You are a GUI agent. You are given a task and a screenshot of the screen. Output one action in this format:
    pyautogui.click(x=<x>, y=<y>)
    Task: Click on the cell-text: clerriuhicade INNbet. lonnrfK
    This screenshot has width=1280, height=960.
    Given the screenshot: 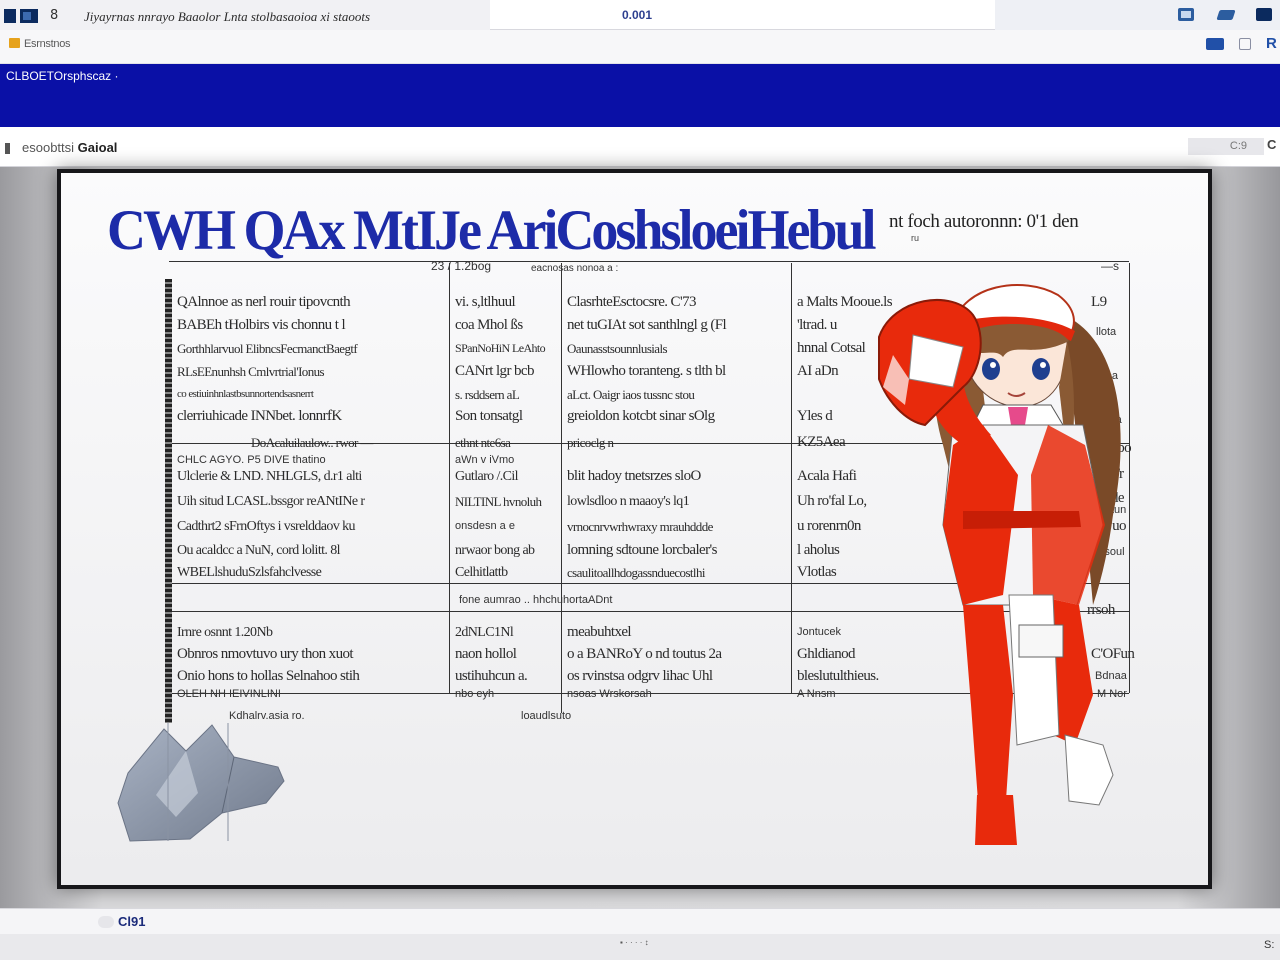 What is the action you would take?
    pyautogui.click(x=259, y=416)
    